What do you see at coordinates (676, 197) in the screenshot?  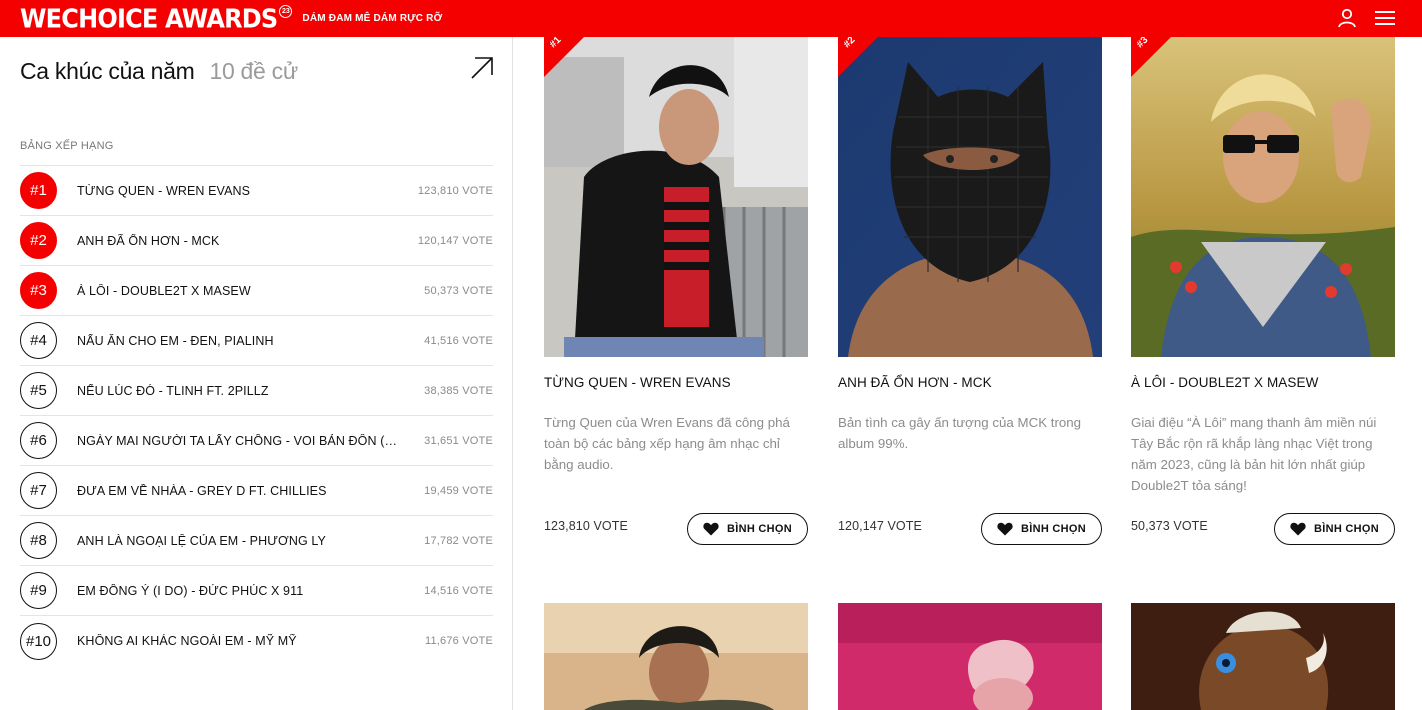 I see `nominee-photo: #1` at bounding box center [676, 197].